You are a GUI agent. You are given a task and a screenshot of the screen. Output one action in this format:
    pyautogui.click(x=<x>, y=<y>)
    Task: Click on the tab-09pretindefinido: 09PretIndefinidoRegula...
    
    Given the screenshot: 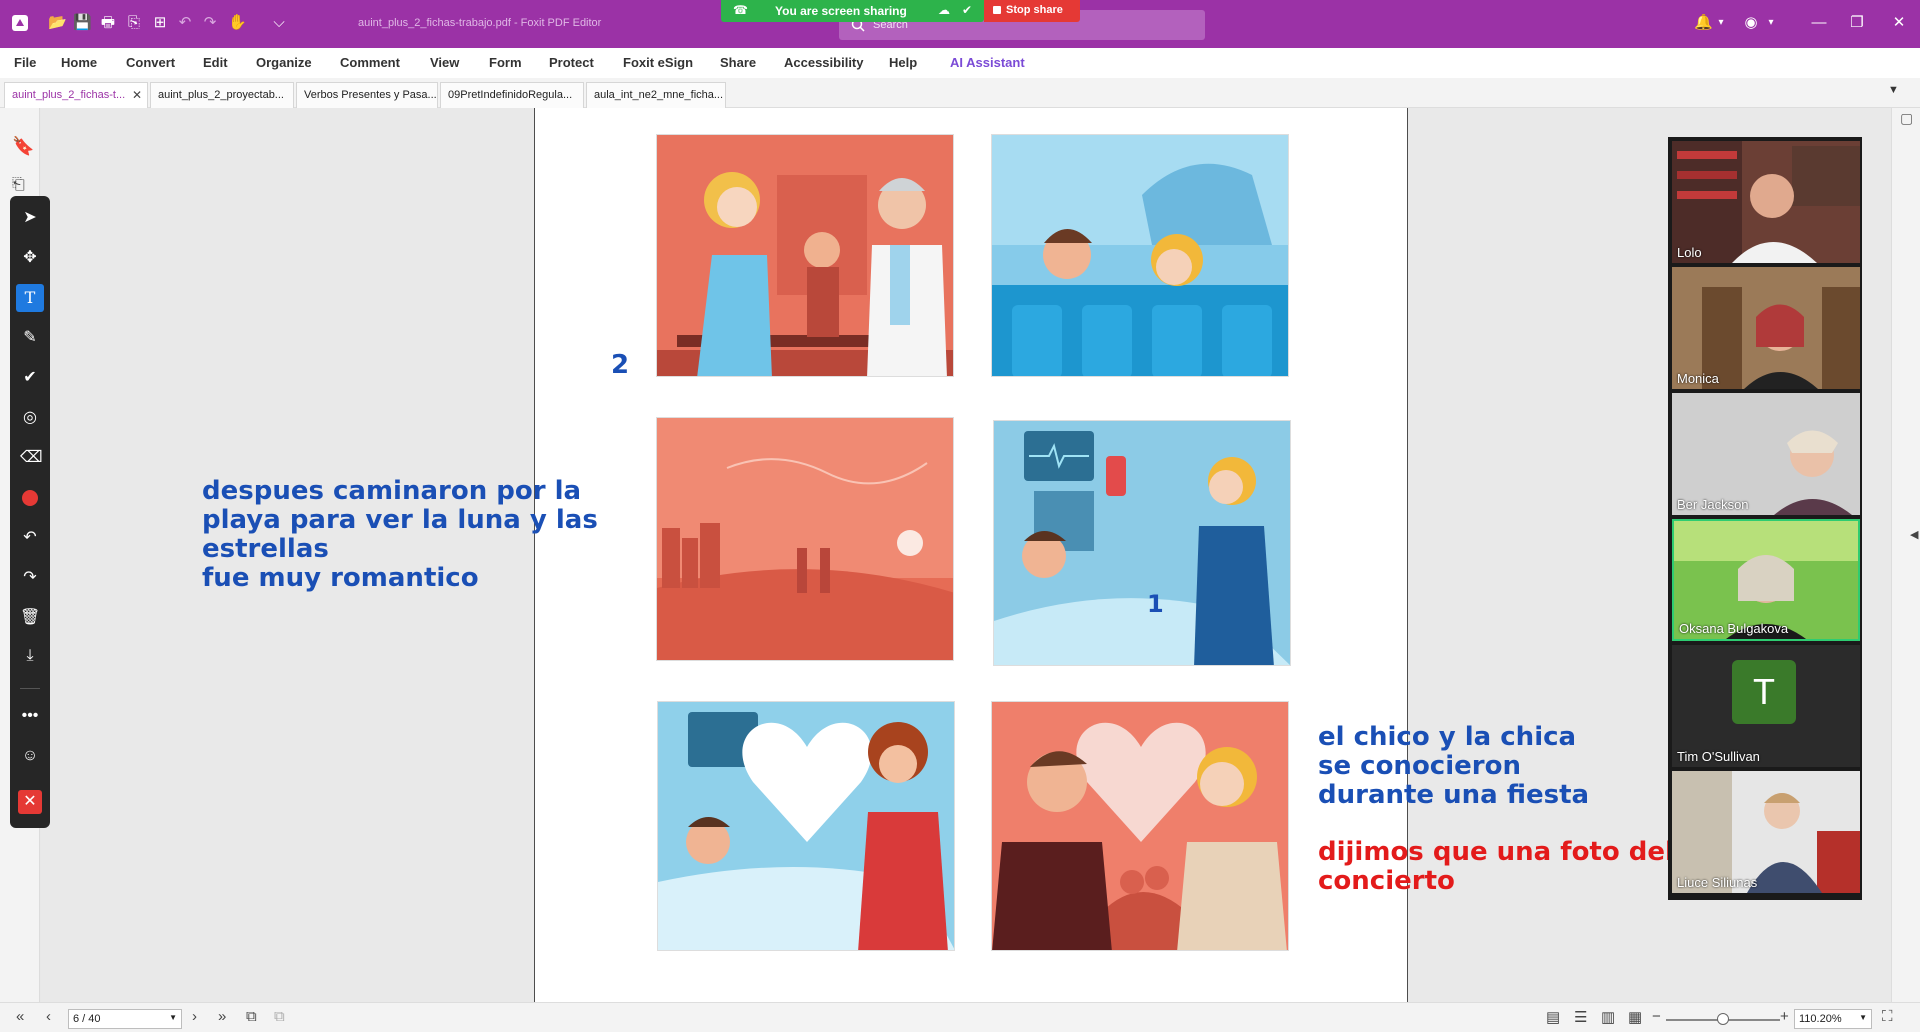 What is the action you would take?
    pyautogui.click(x=512, y=95)
    